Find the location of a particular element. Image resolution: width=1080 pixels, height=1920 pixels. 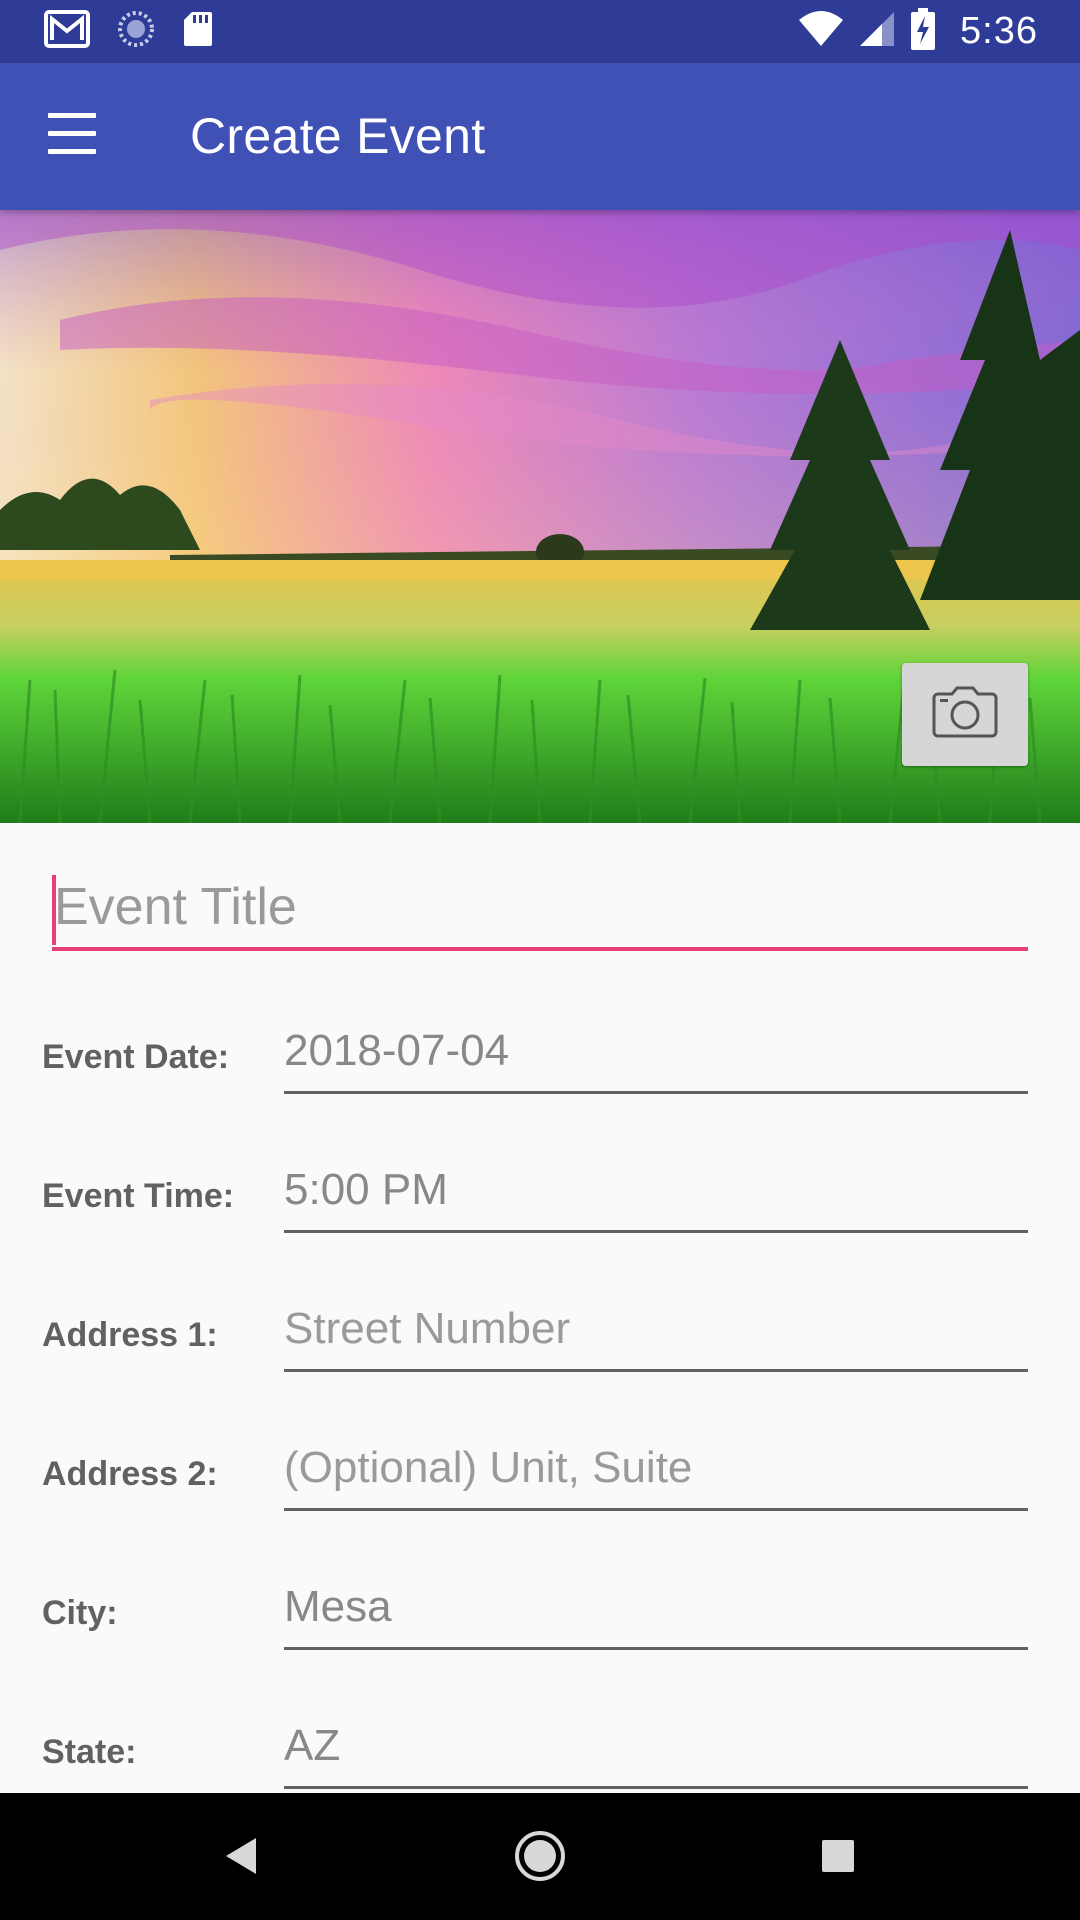

change-photo-button is located at coordinates (965, 714).